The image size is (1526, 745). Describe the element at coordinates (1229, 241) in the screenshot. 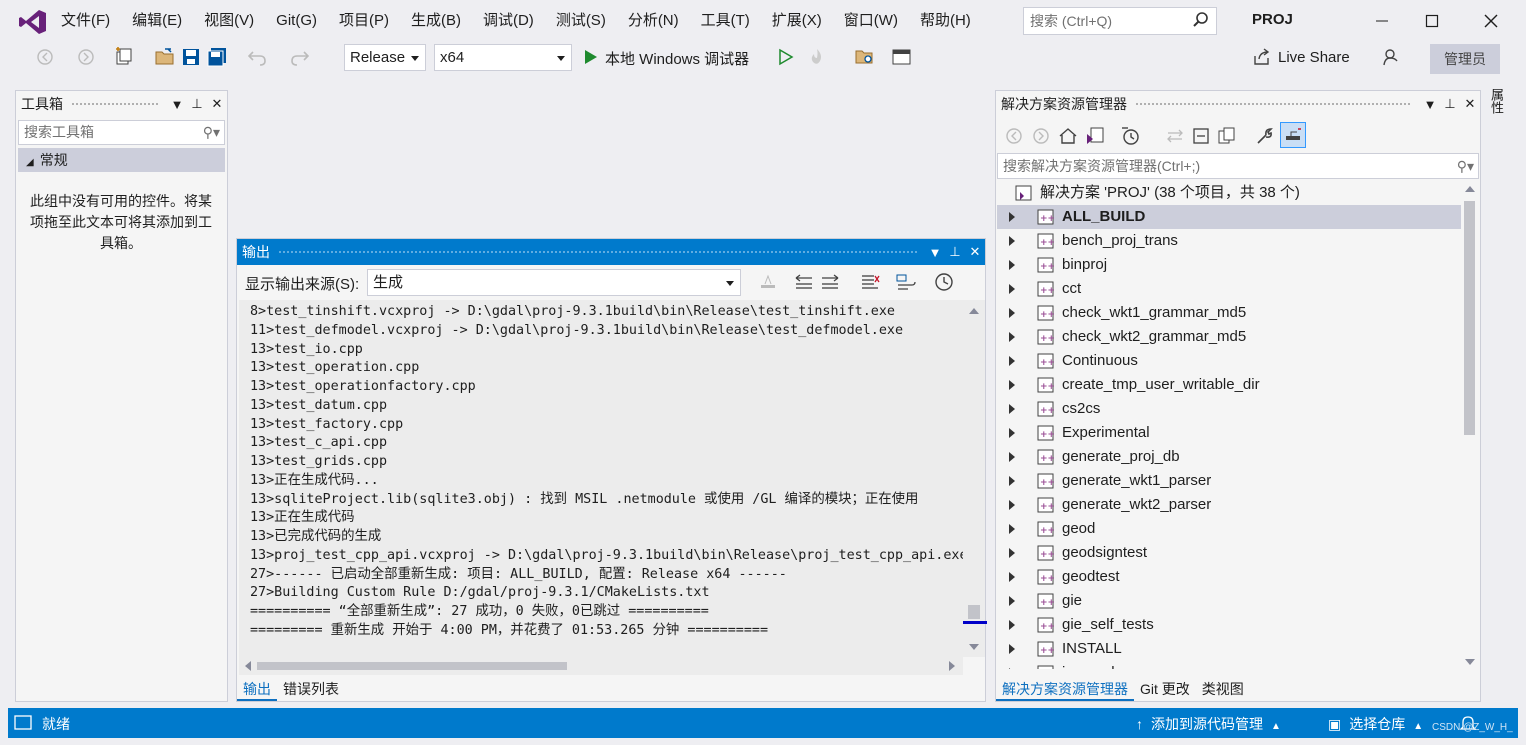

I see `project-node: ++ bench_proj_trans` at that location.